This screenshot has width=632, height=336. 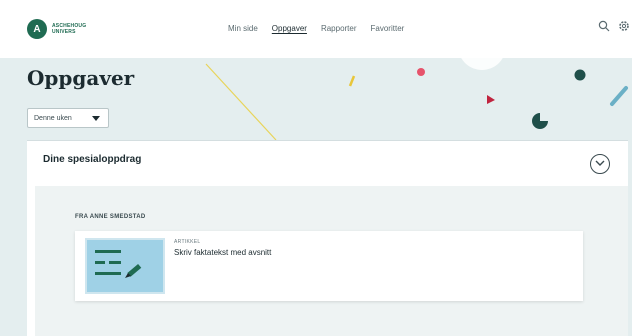 What do you see at coordinates (81, 78) in the screenshot?
I see `page-title: Oppgaver` at bounding box center [81, 78].